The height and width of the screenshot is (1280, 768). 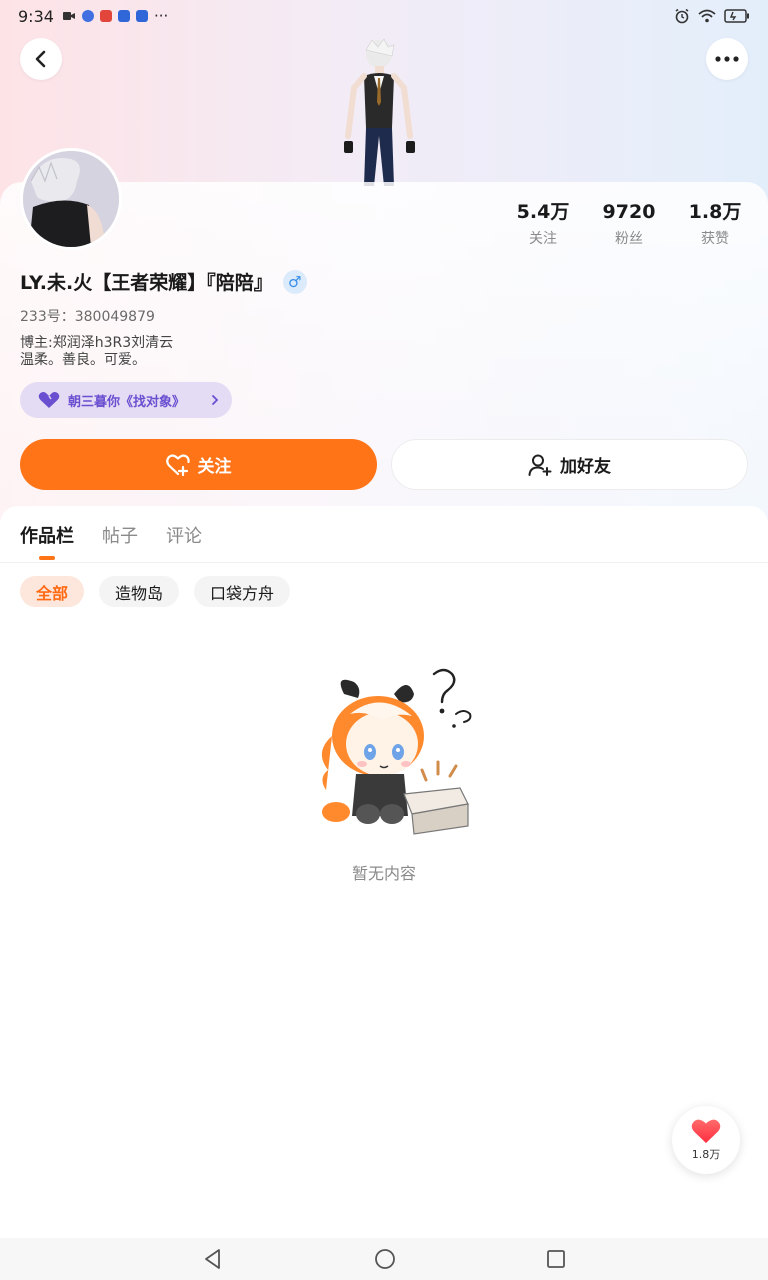 What do you see at coordinates (146, 283) in the screenshot?
I see `username: LY.未.火【王者荣耀】『陪陪』` at bounding box center [146, 283].